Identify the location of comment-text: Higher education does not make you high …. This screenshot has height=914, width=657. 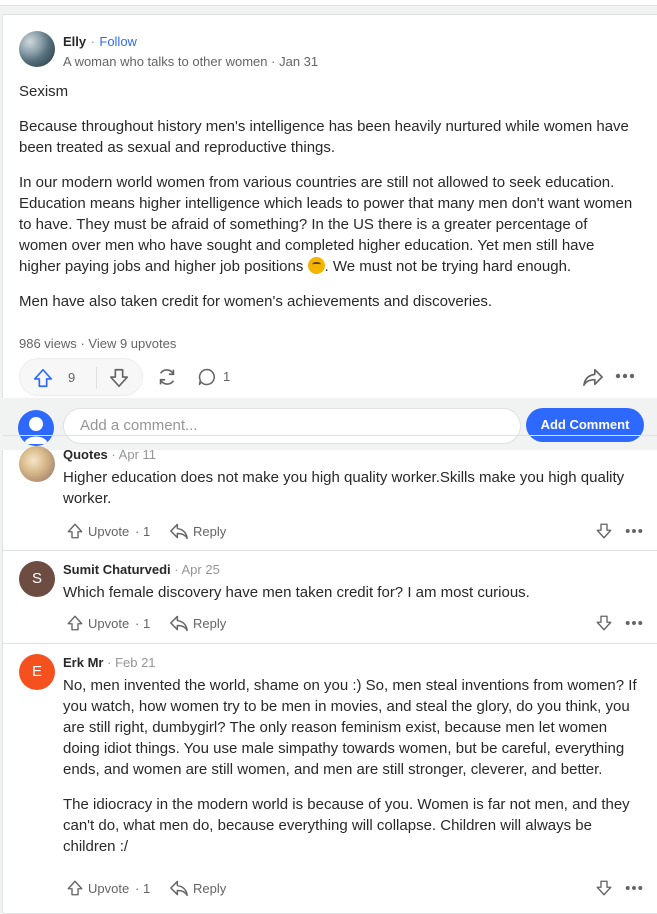
(352, 495).